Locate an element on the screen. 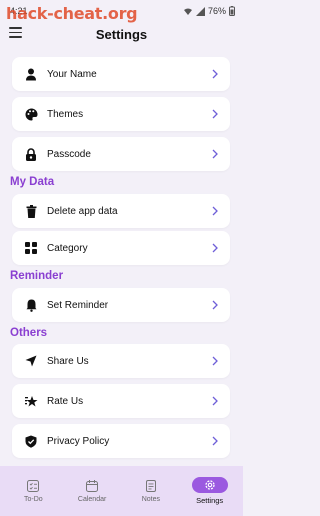 The image size is (320, 516). page-title: Settings is located at coordinates (121, 34).